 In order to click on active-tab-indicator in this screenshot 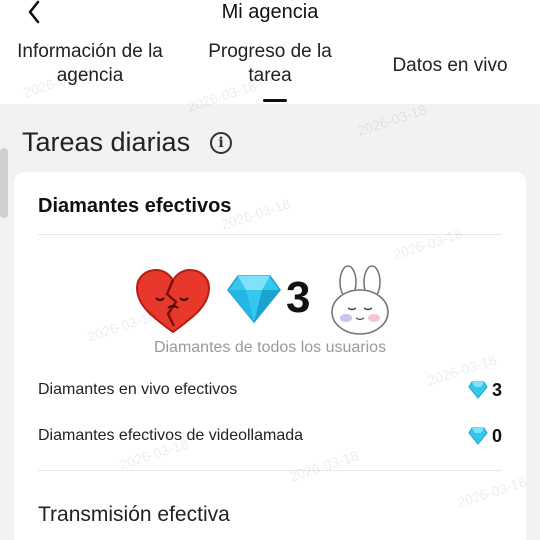, I will do `click(275, 100)`.